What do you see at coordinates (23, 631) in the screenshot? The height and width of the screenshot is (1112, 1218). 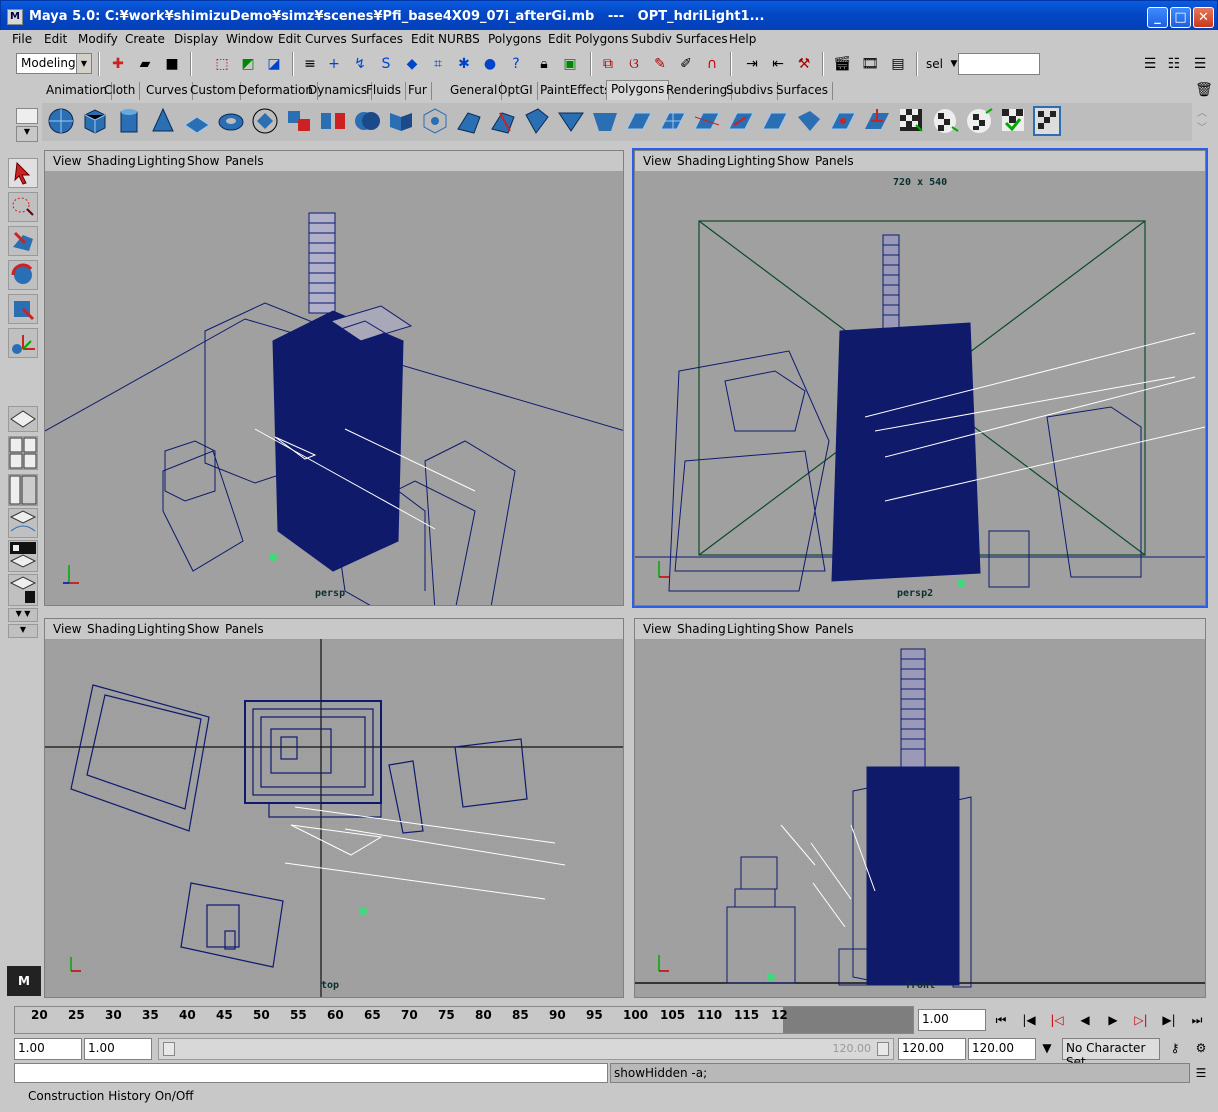 I see `layout-dropdown-icon: ▼` at bounding box center [23, 631].